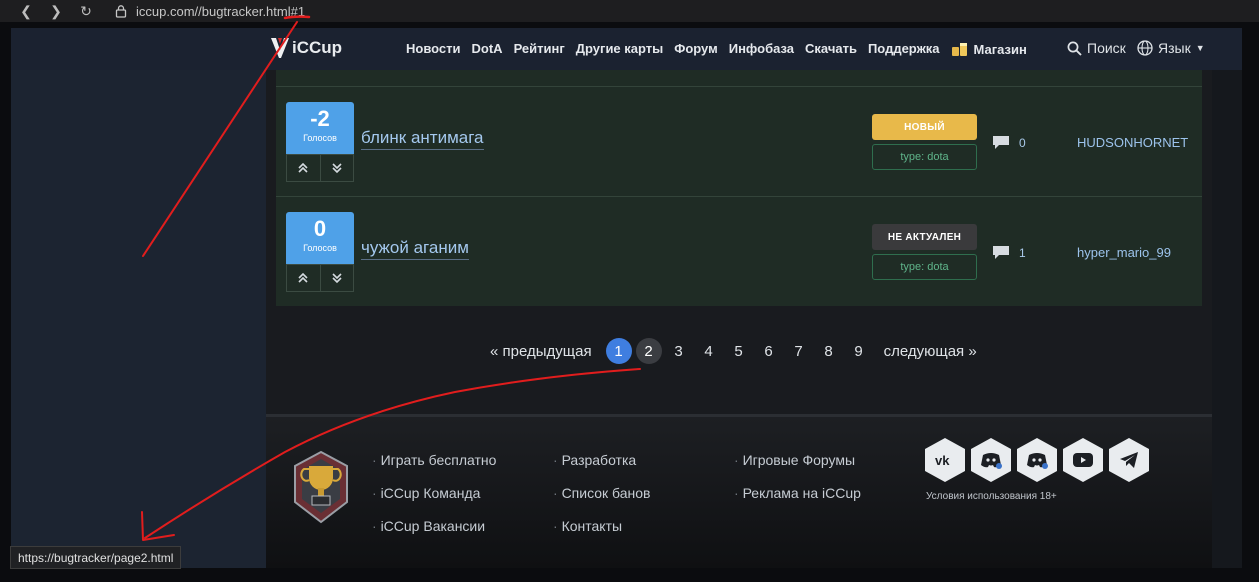 This screenshot has width=1259, height=582. Describe the element at coordinates (959, 49) in the screenshot. I see `coins-icon` at that location.